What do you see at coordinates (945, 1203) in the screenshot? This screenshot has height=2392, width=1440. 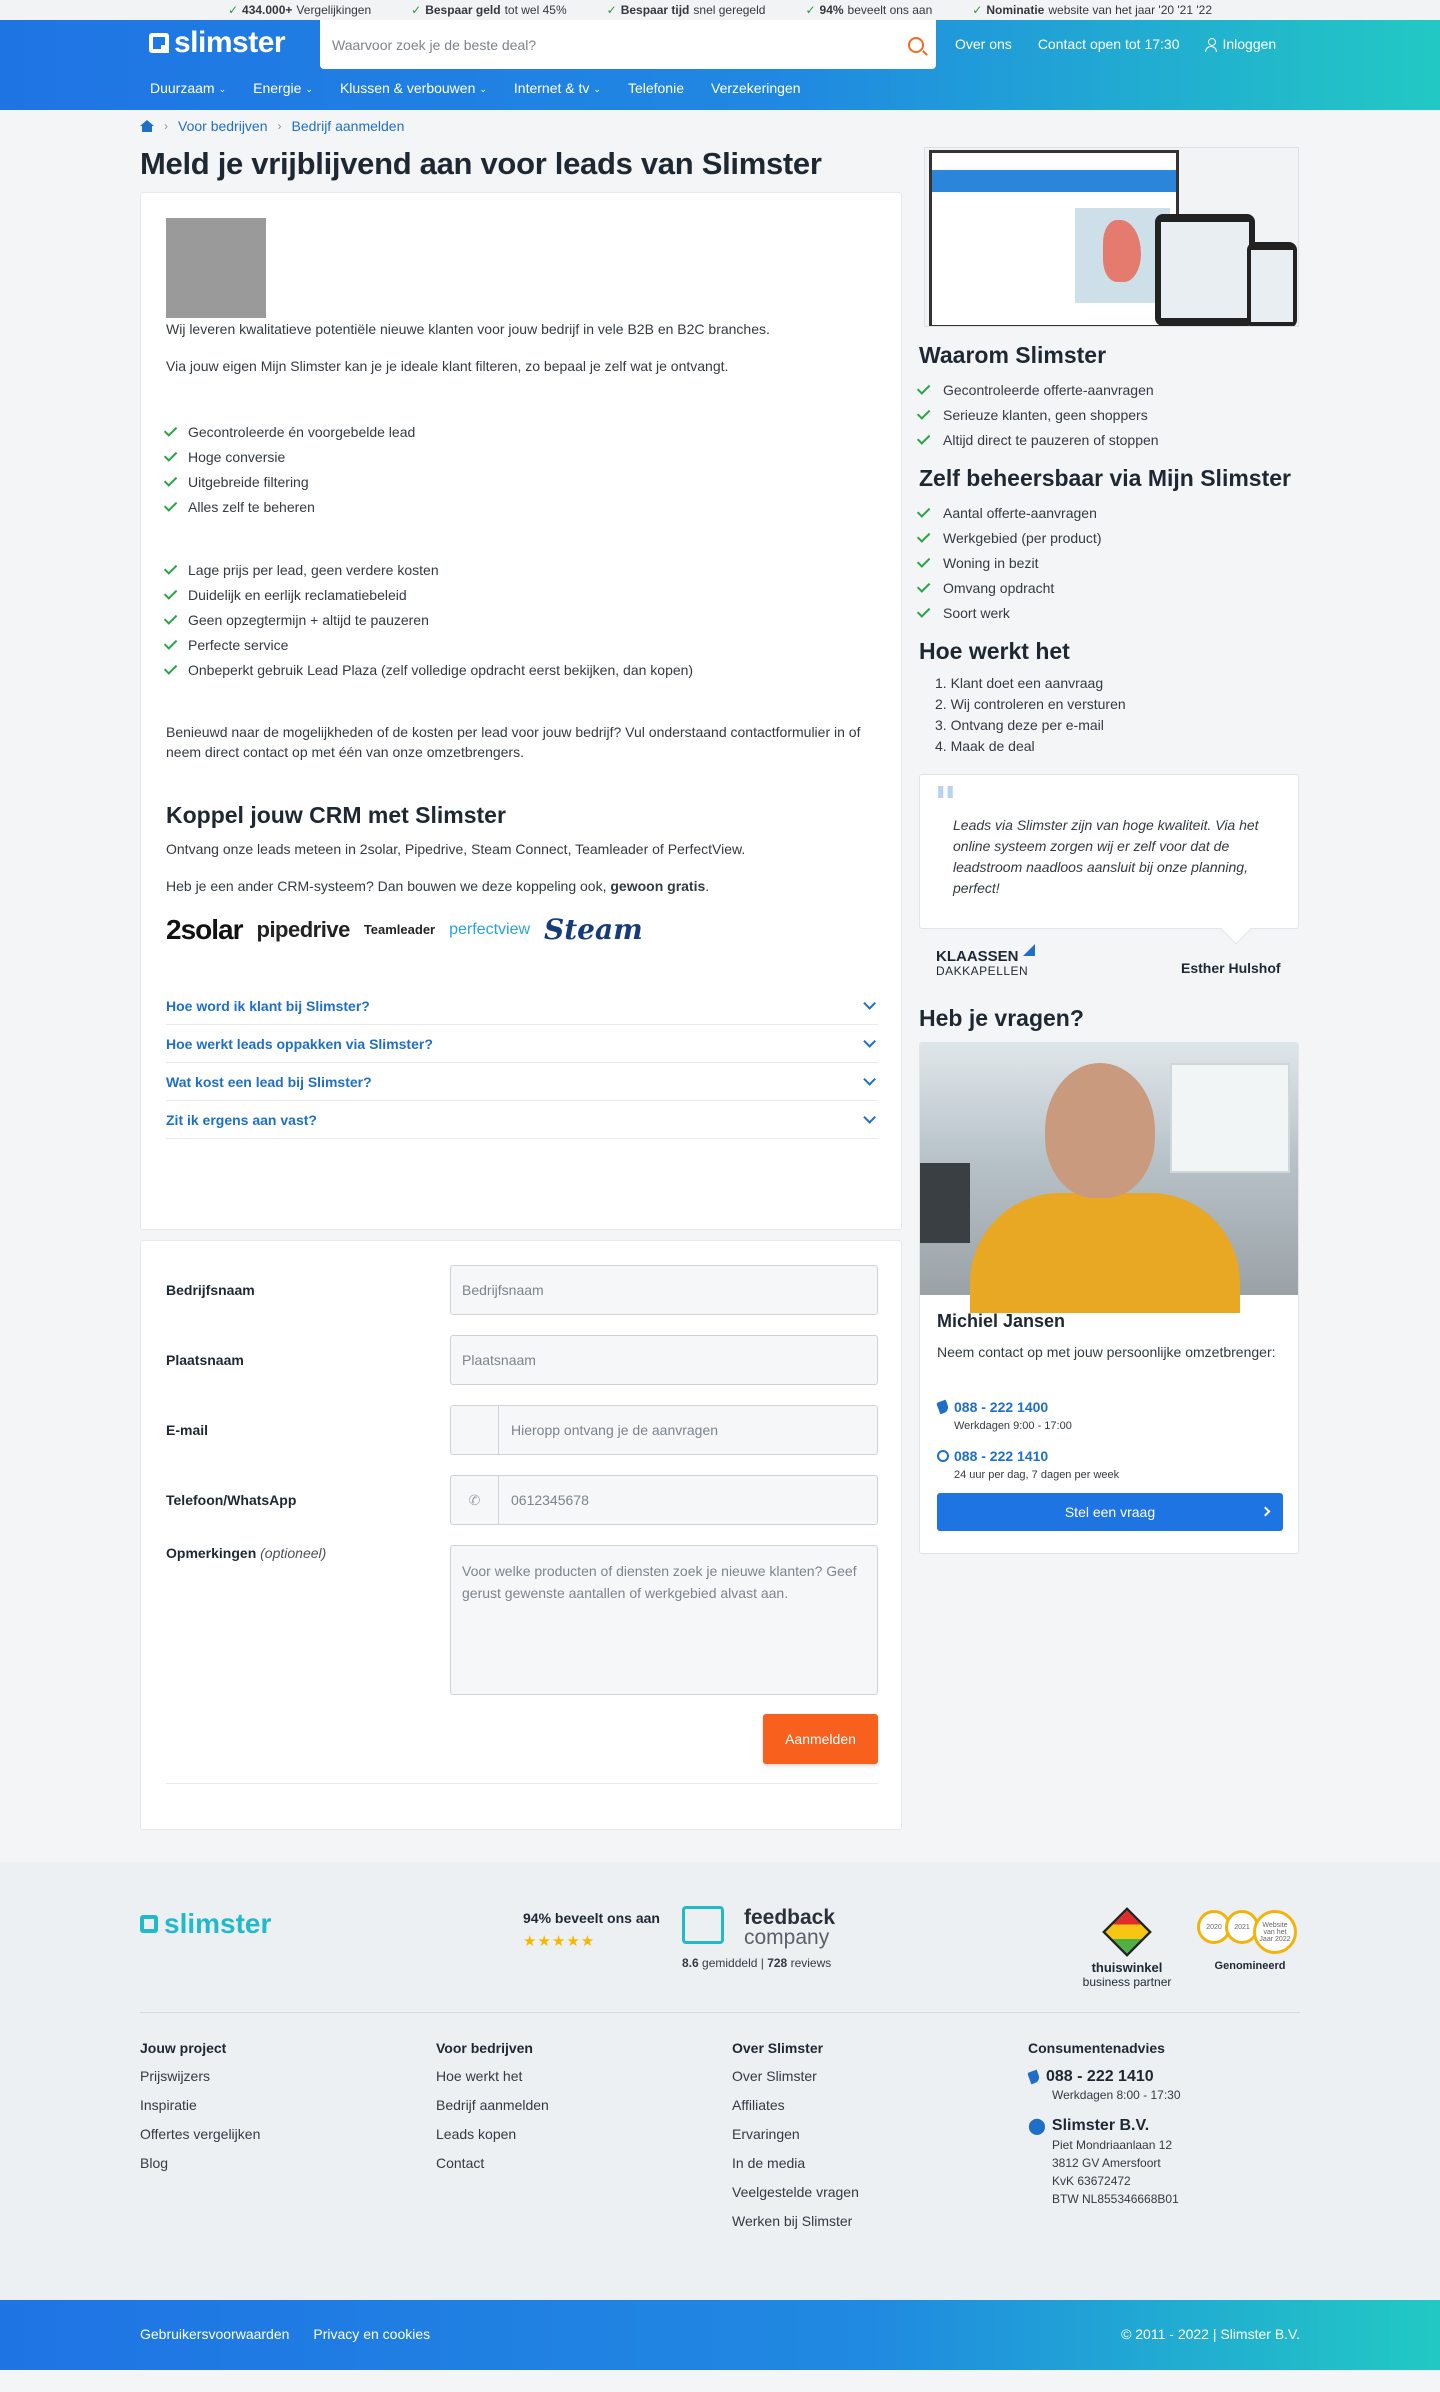 I see `monitor-image` at bounding box center [945, 1203].